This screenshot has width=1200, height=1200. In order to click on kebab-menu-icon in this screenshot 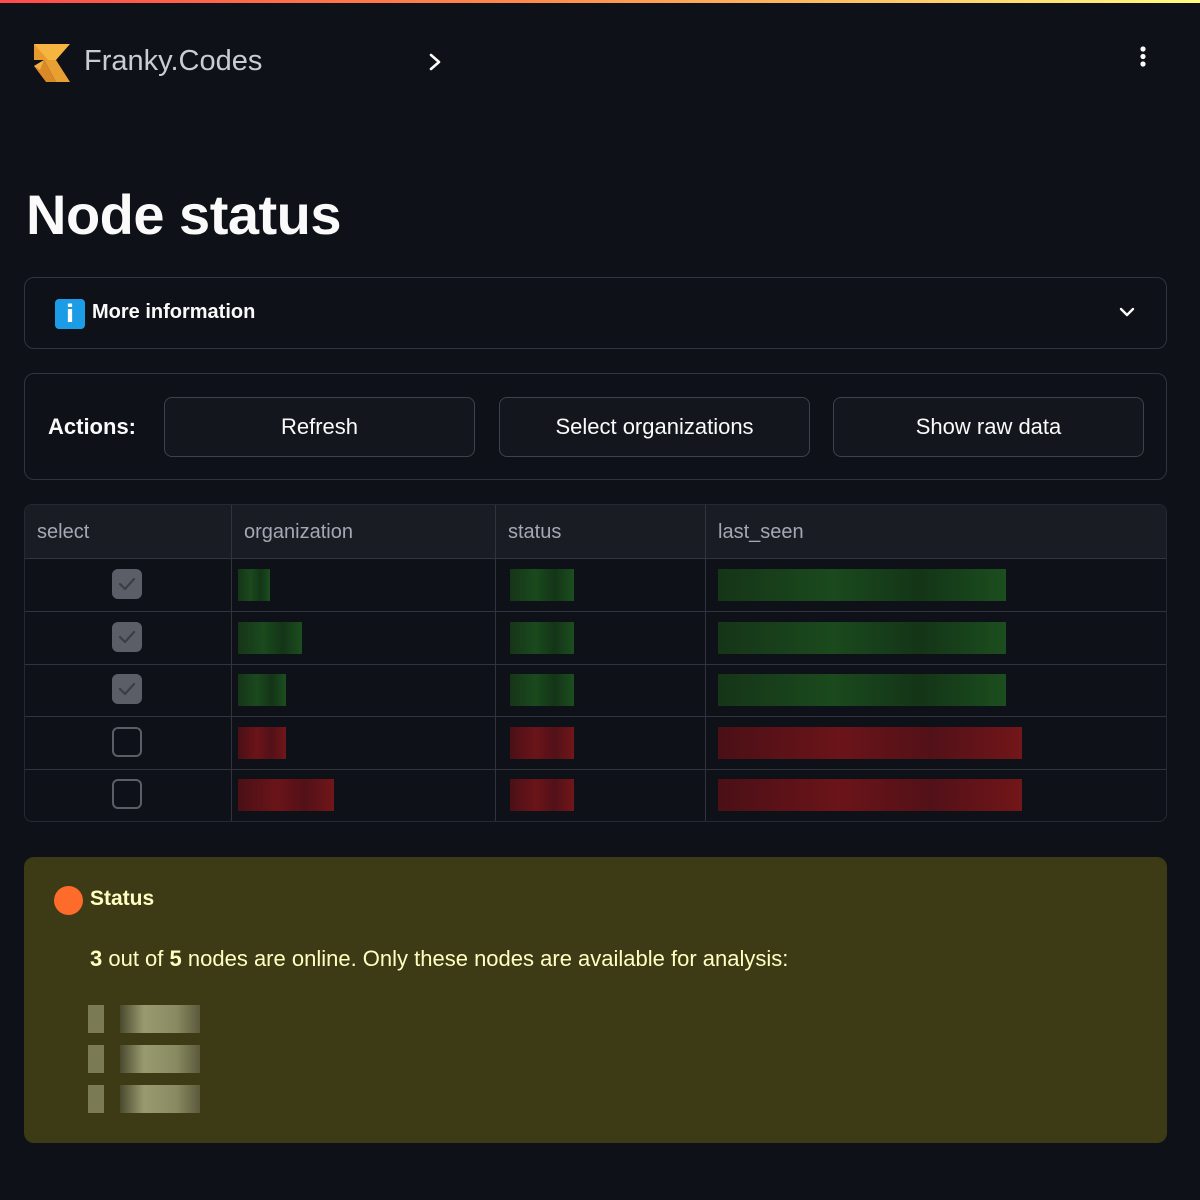, I will do `click(1143, 56)`.